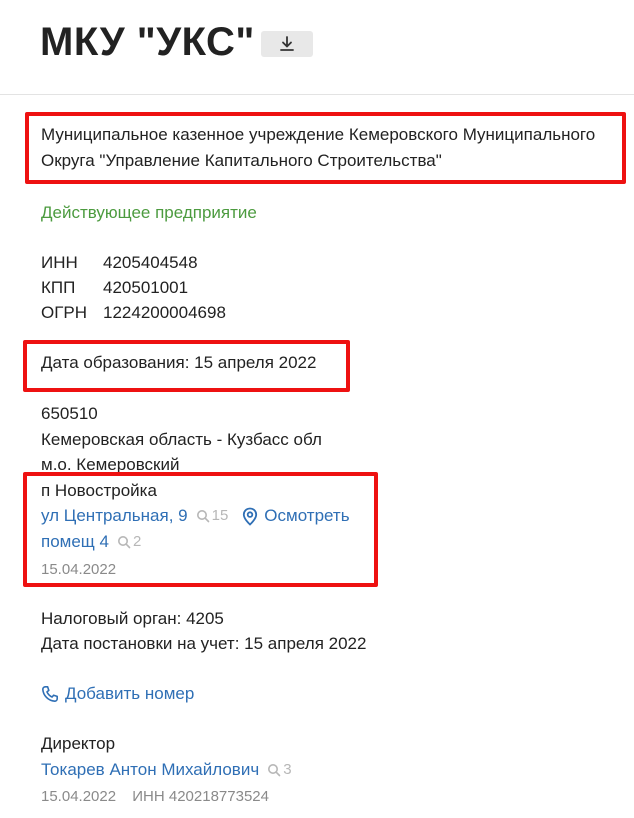  I want to click on download-icon, so click(287, 44).